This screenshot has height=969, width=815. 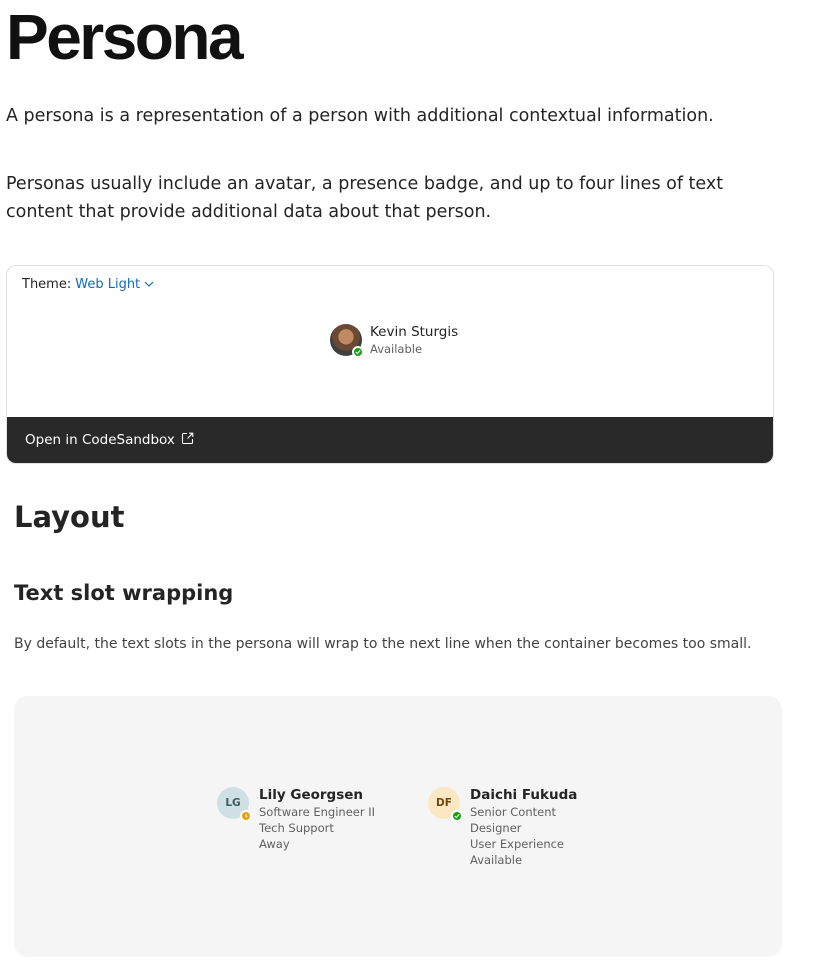 I want to click on avatar-initials: DF, so click(x=444, y=803).